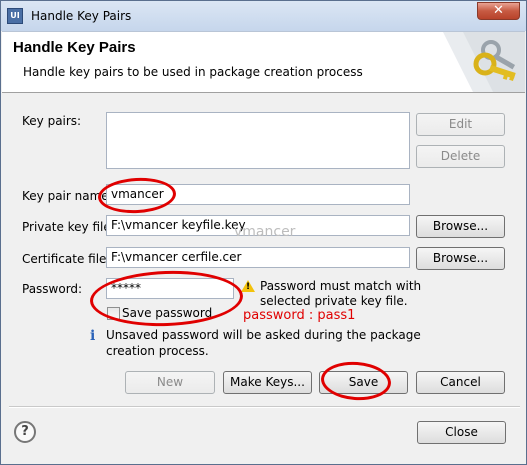 The width and height of the screenshot is (527, 465). I want to click on info-line2: creation process., so click(157, 351).